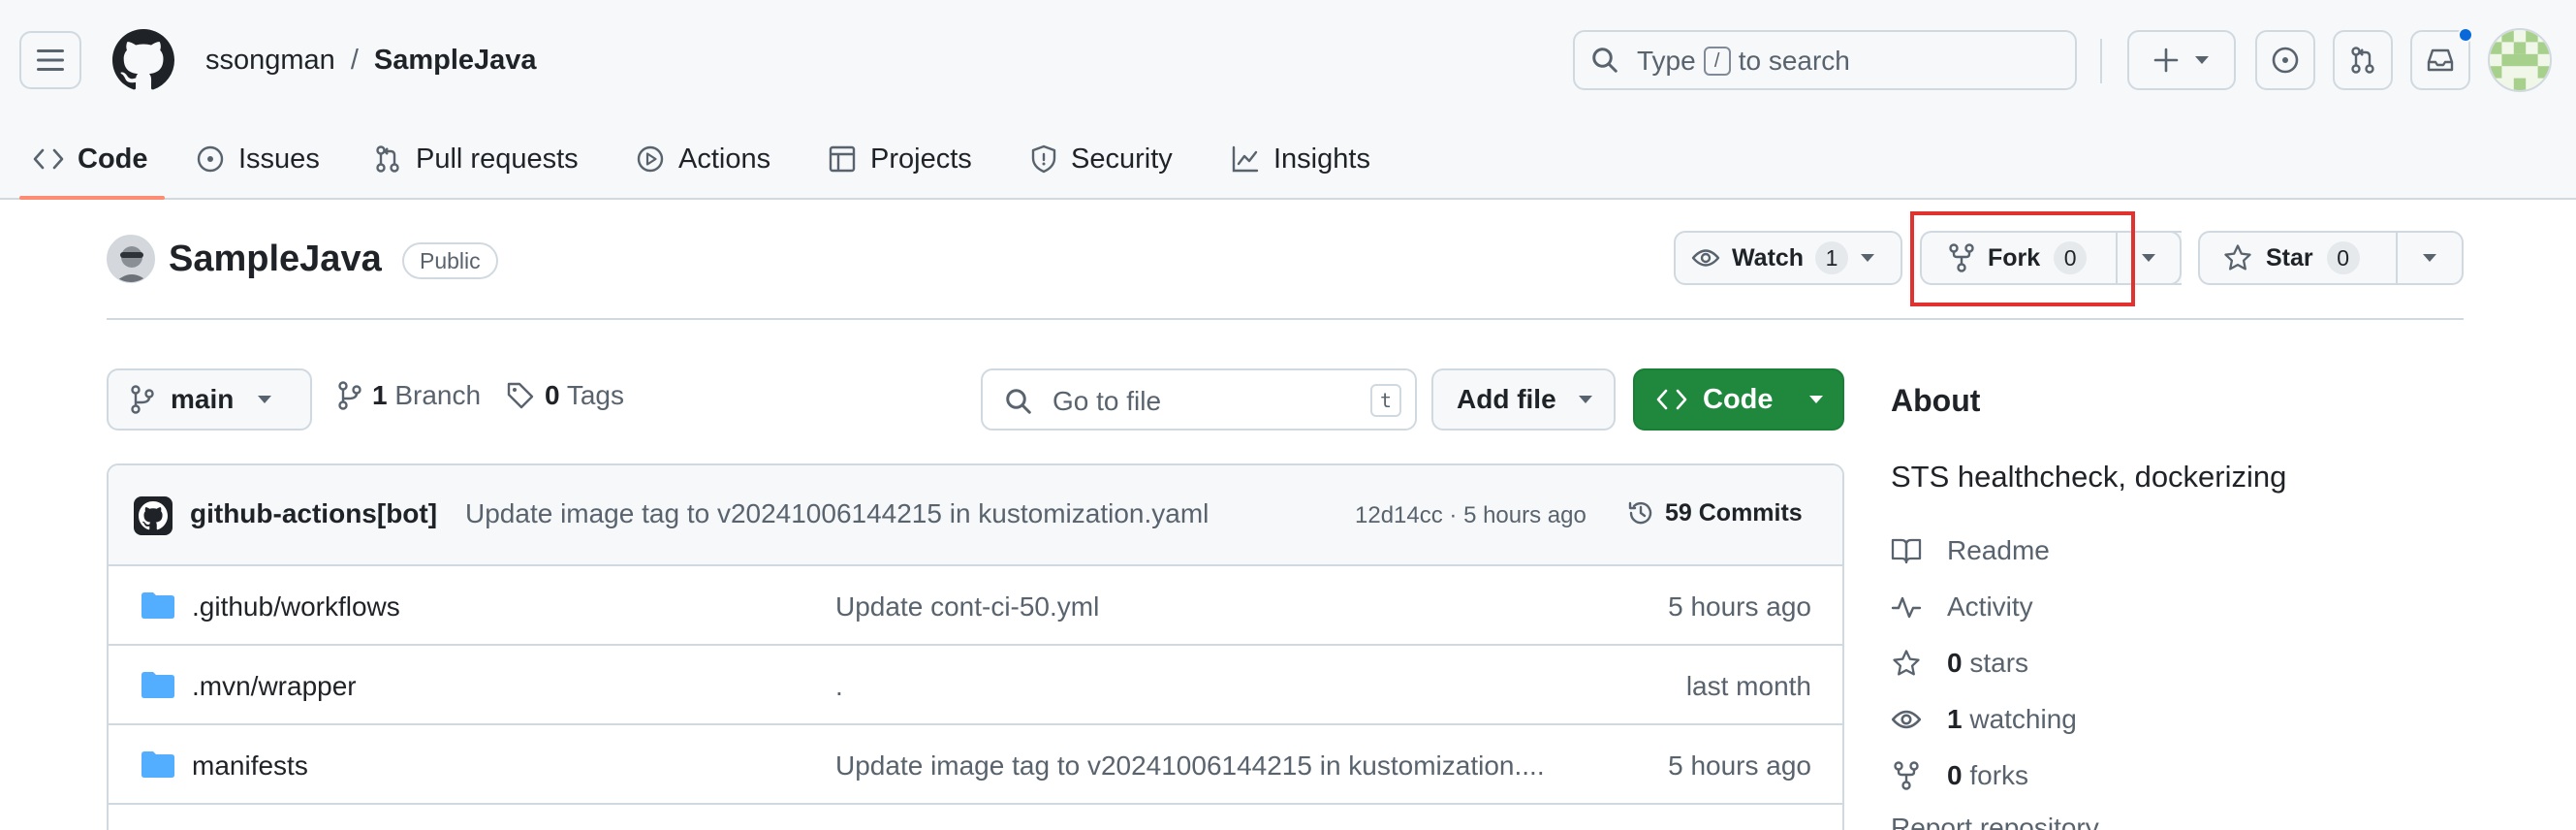 Image resolution: width=2576 pixels, height=830 pixels. I want to click on global-search-input: Type / to search, so click(1825, 60).